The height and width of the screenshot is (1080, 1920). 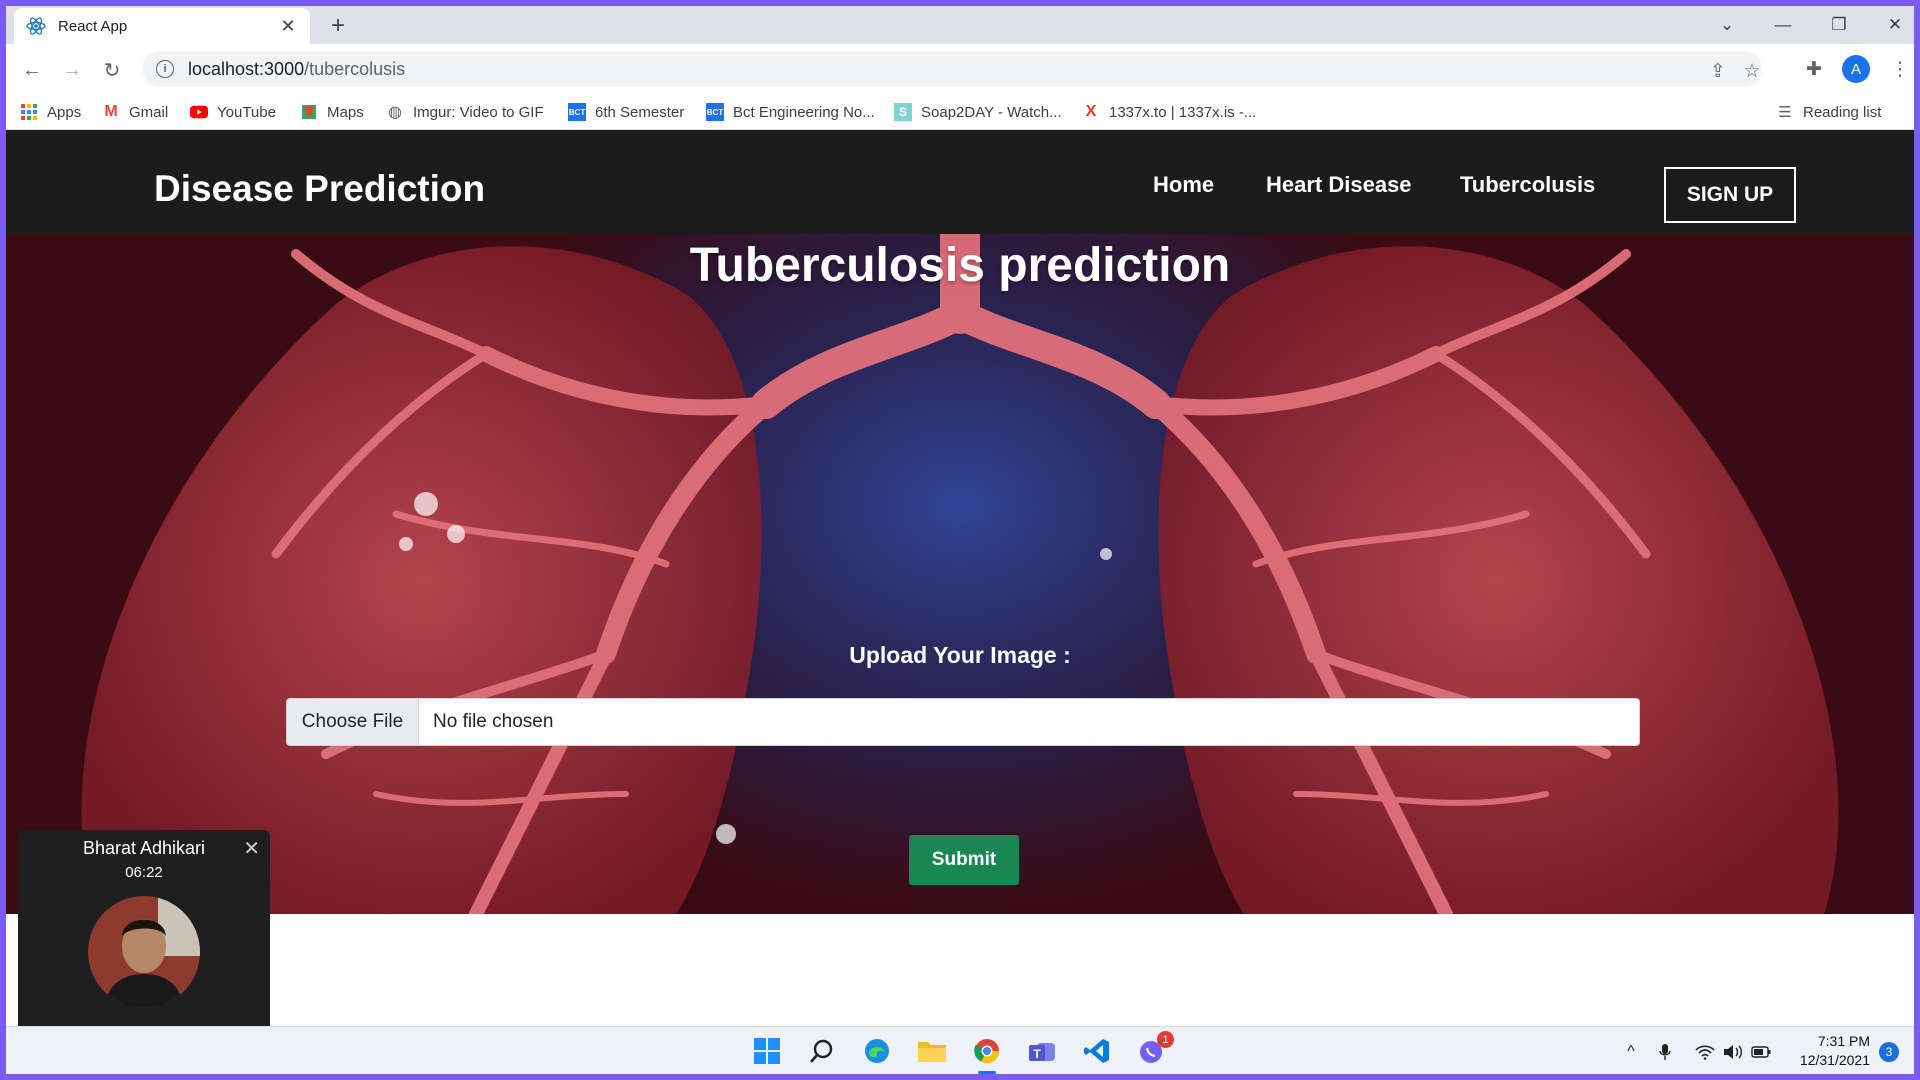 What do you see at coordinates (1037, 1054) in the screenshot?
I see `svg-text: T` at bounding box center [1037, 1054].